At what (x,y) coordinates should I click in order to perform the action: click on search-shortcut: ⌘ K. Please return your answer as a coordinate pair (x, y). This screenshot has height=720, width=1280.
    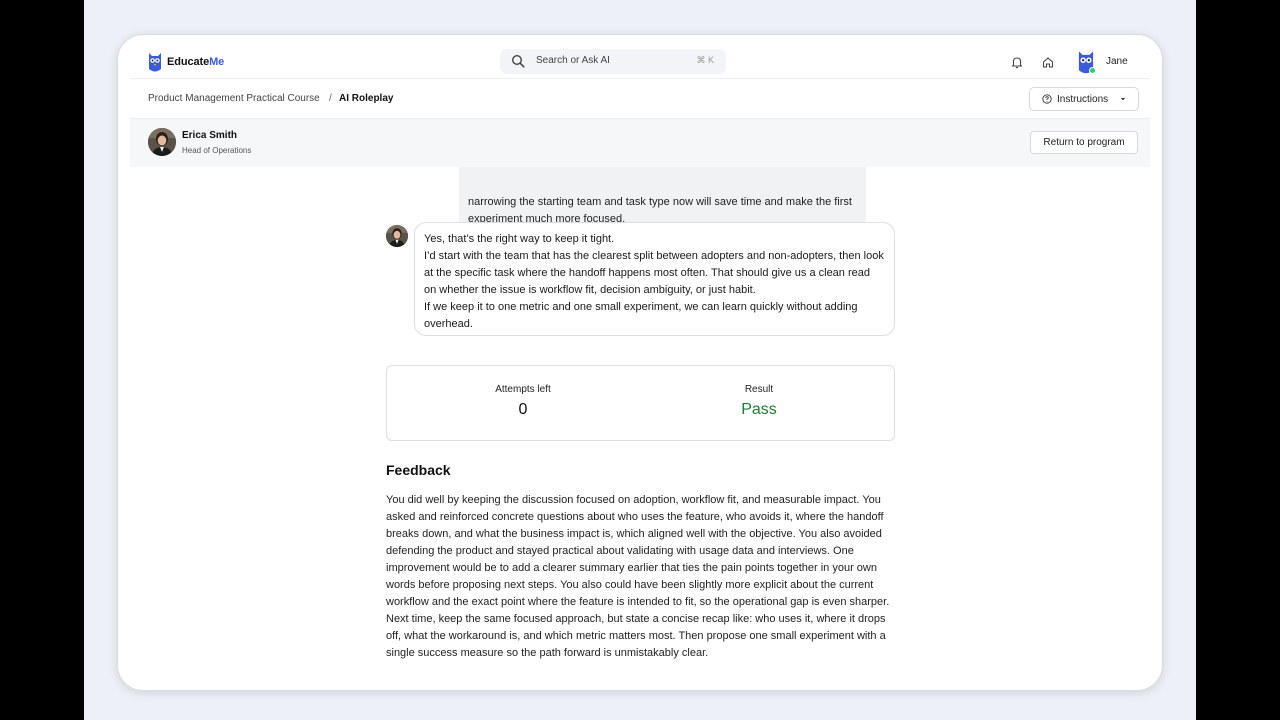
    Looking at the image, I should click on (705, 60).